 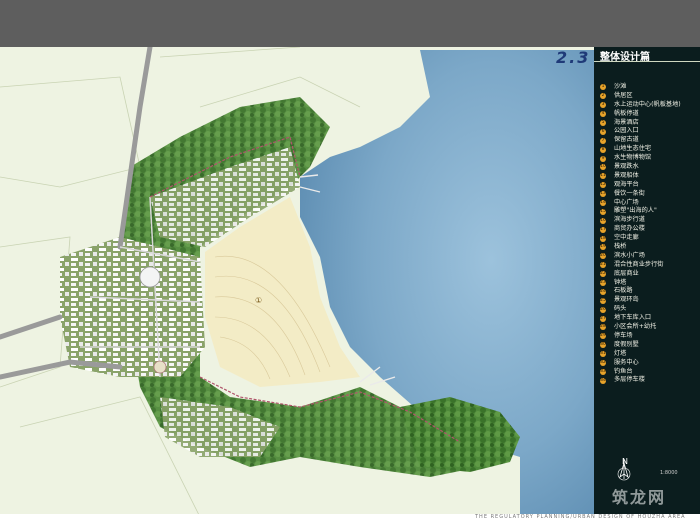 I want to click on legend-item: 29 停车场, so click(x=648, y=336).